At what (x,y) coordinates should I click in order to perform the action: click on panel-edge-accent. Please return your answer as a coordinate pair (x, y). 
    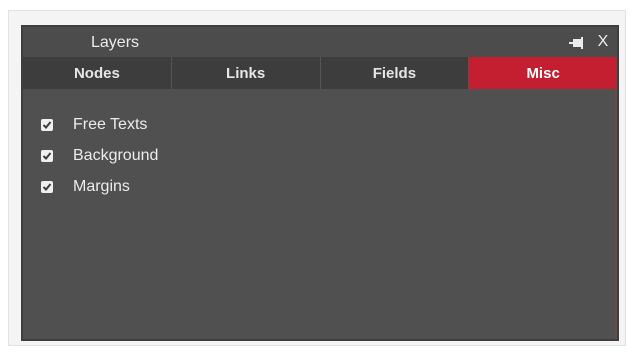
    Looking at the image, I should click on (616, 214).